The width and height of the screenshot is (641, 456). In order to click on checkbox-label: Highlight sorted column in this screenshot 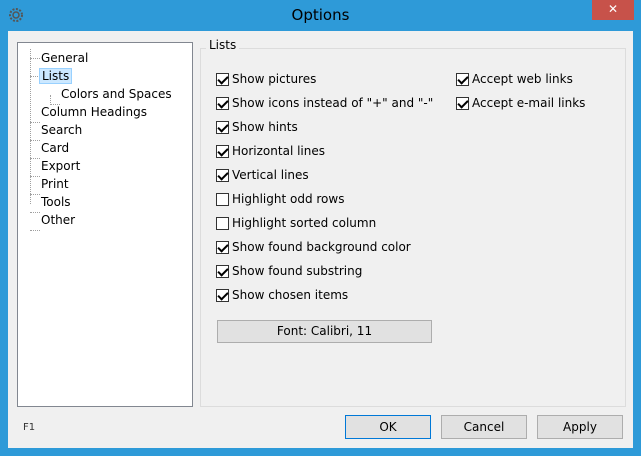, I will do `click(304, 223)`.